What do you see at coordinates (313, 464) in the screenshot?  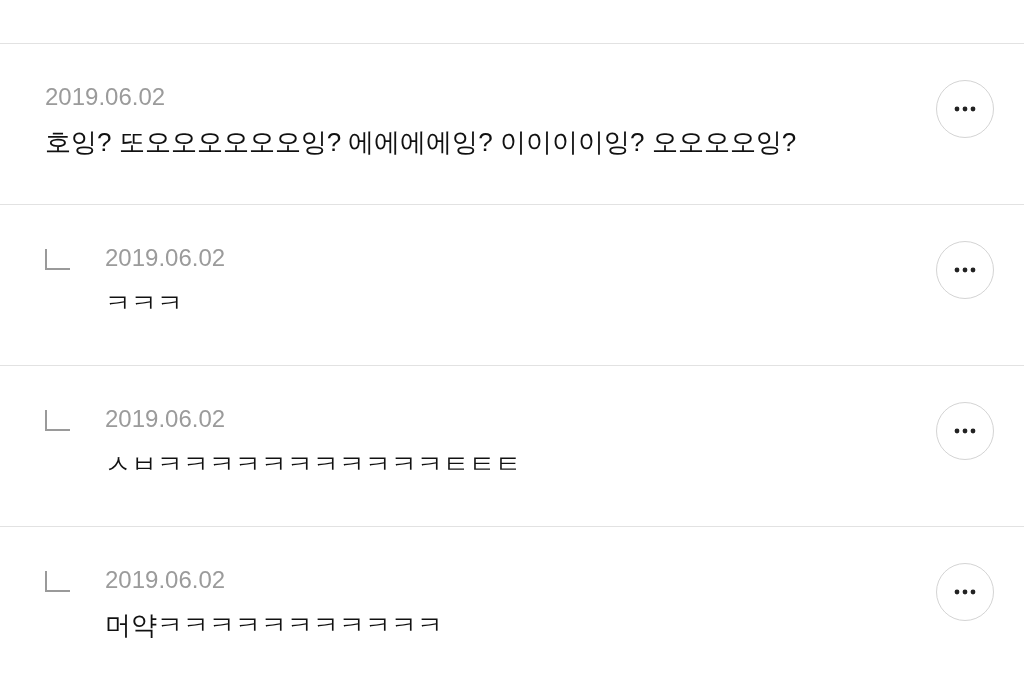 I see `comment-text: ㅅㅂㅋㅋㅋㅋㅋㅋㅋㅋㅋㅋㅋㅌㅌㅌ` at bounding box center [313, 464].